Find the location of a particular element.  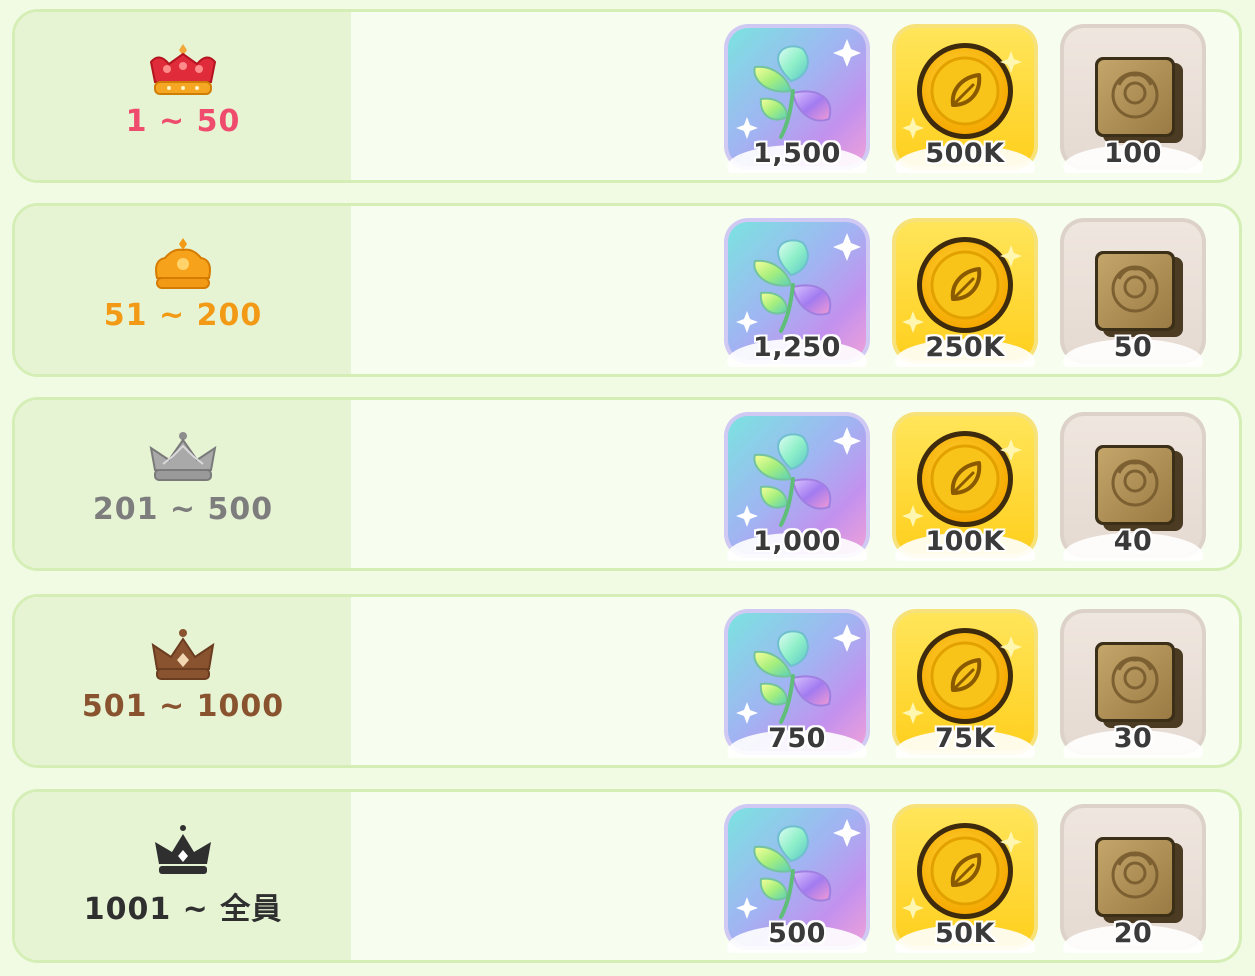

reward-gold-coin: 250K is located at coordinates (965, 291).